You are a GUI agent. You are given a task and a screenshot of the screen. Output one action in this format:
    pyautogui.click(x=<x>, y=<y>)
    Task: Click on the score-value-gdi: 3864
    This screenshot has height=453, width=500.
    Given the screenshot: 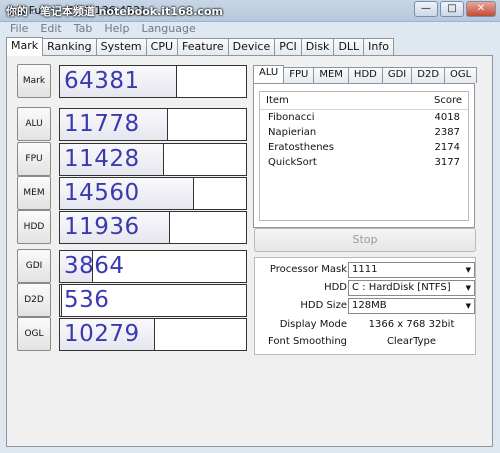 What is the action you would take?
    pyautogui.click(x=94, y=266)
    